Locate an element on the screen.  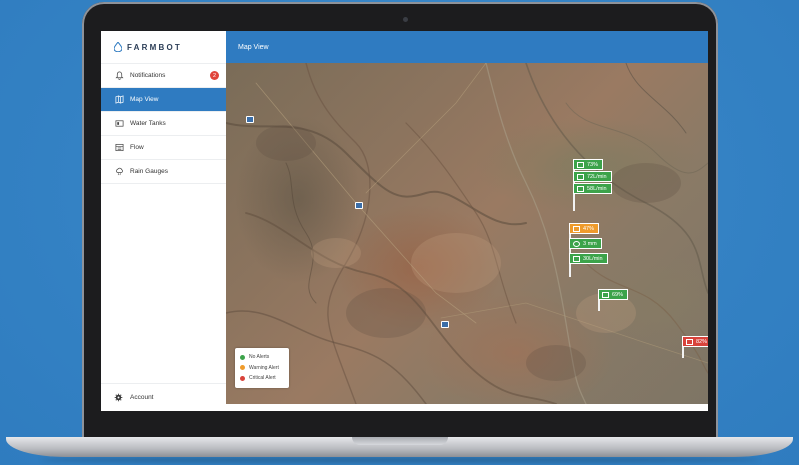
sidebar-item-label: Map View is located at coordinates (144, 99).